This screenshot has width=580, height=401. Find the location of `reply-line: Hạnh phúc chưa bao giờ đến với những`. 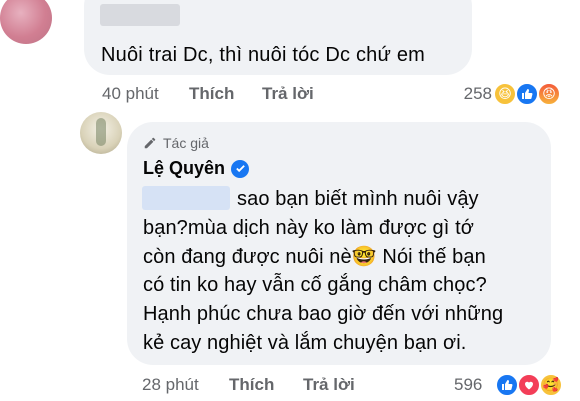

reply-line: Hạnh phúc chưa bao giờ đến với những is located at coordinates (323, 314).